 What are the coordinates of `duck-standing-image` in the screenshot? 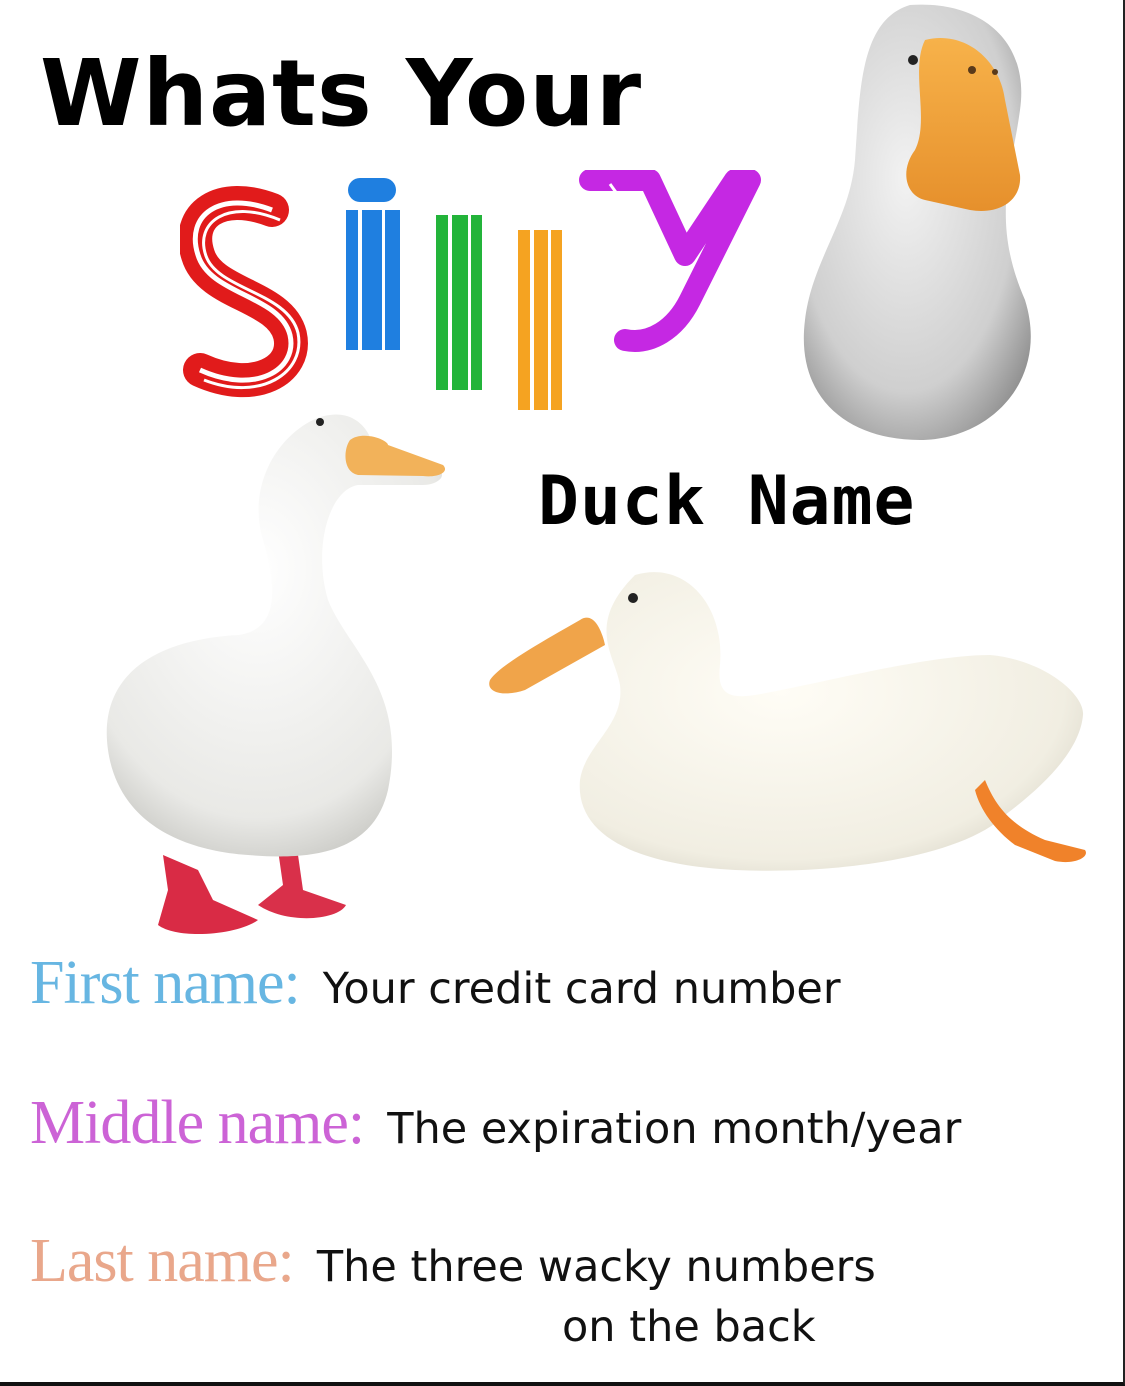 It's located at (276, 674).